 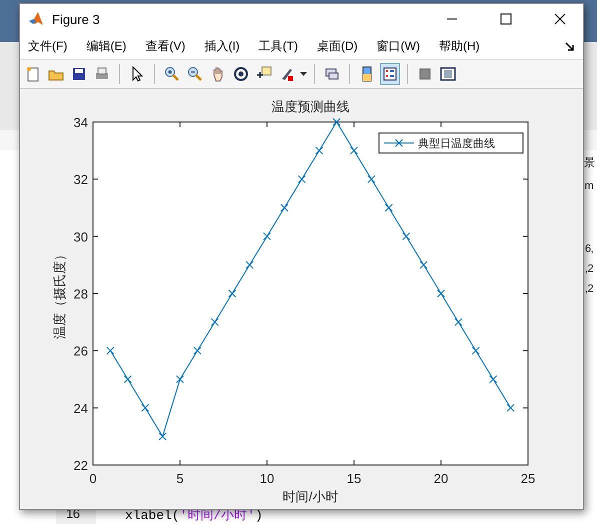 I want to click on x-axis-label: 时间/小时, so click(x=310, y=496).